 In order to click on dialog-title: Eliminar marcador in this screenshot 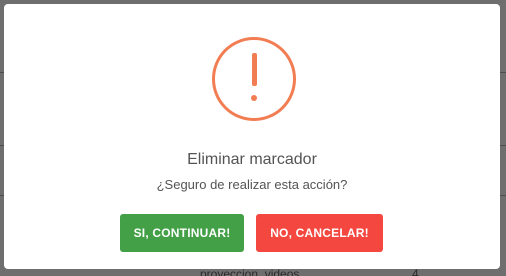, I will do `click(252, 159)`.